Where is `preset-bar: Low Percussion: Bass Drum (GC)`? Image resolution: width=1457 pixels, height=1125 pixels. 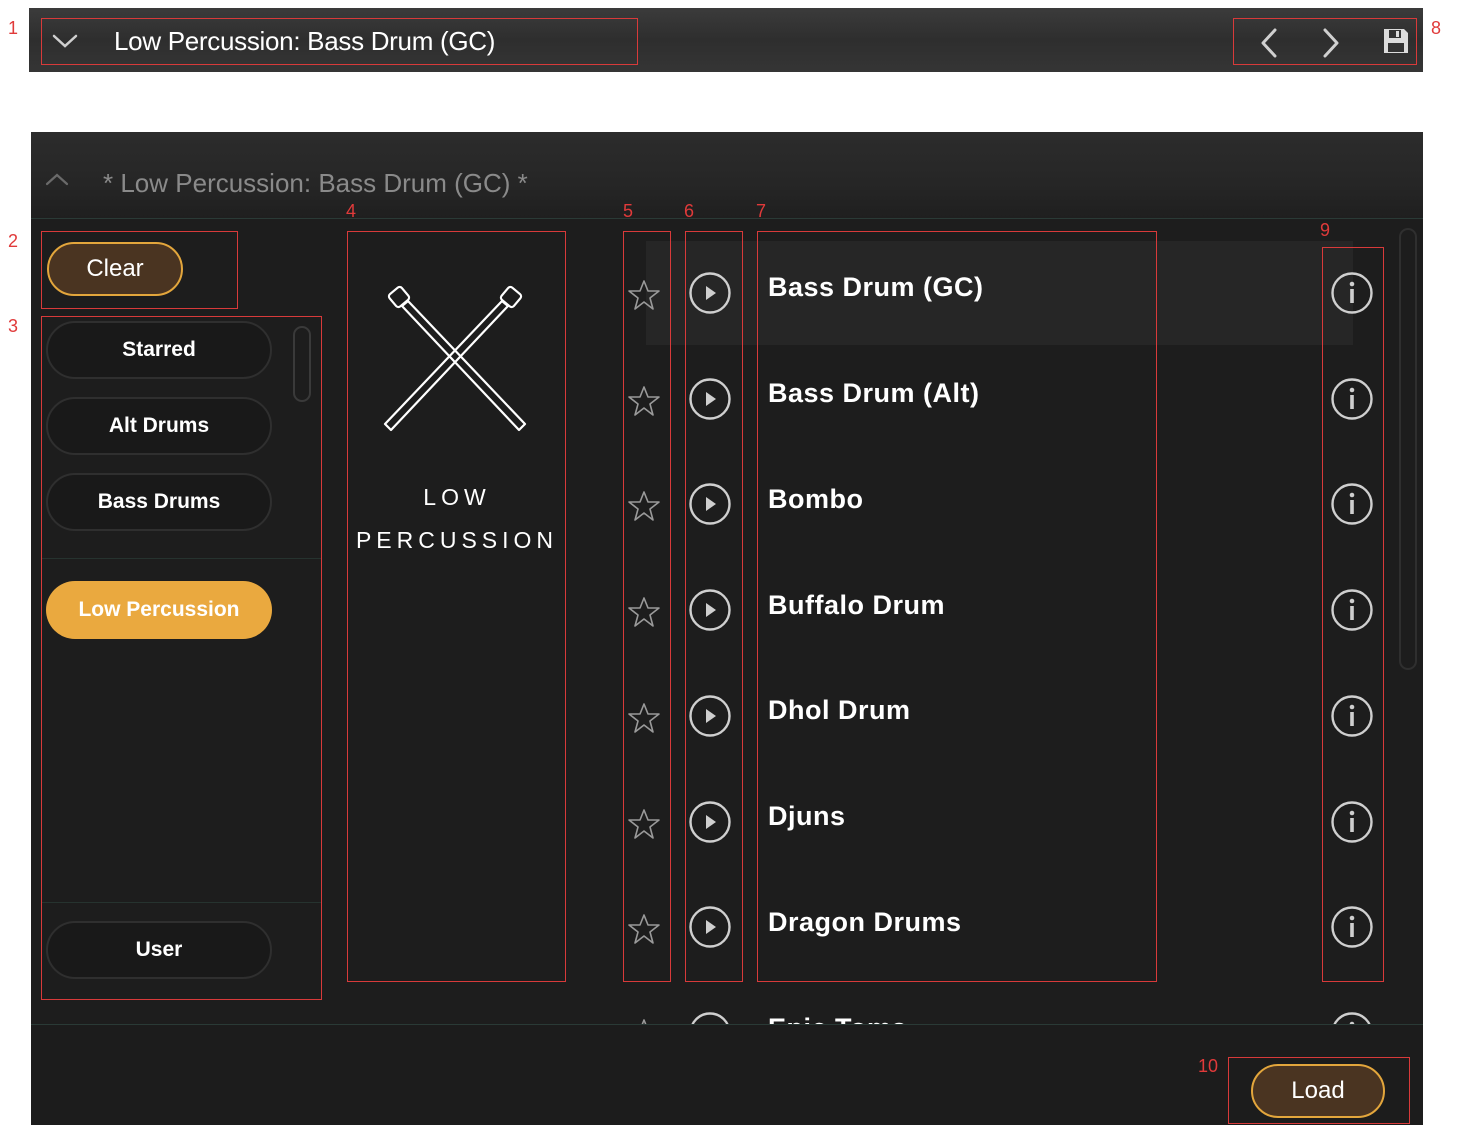
preset-bar: Low Percussion: Bass Drum (GC) is located at coordinates (726, 40).